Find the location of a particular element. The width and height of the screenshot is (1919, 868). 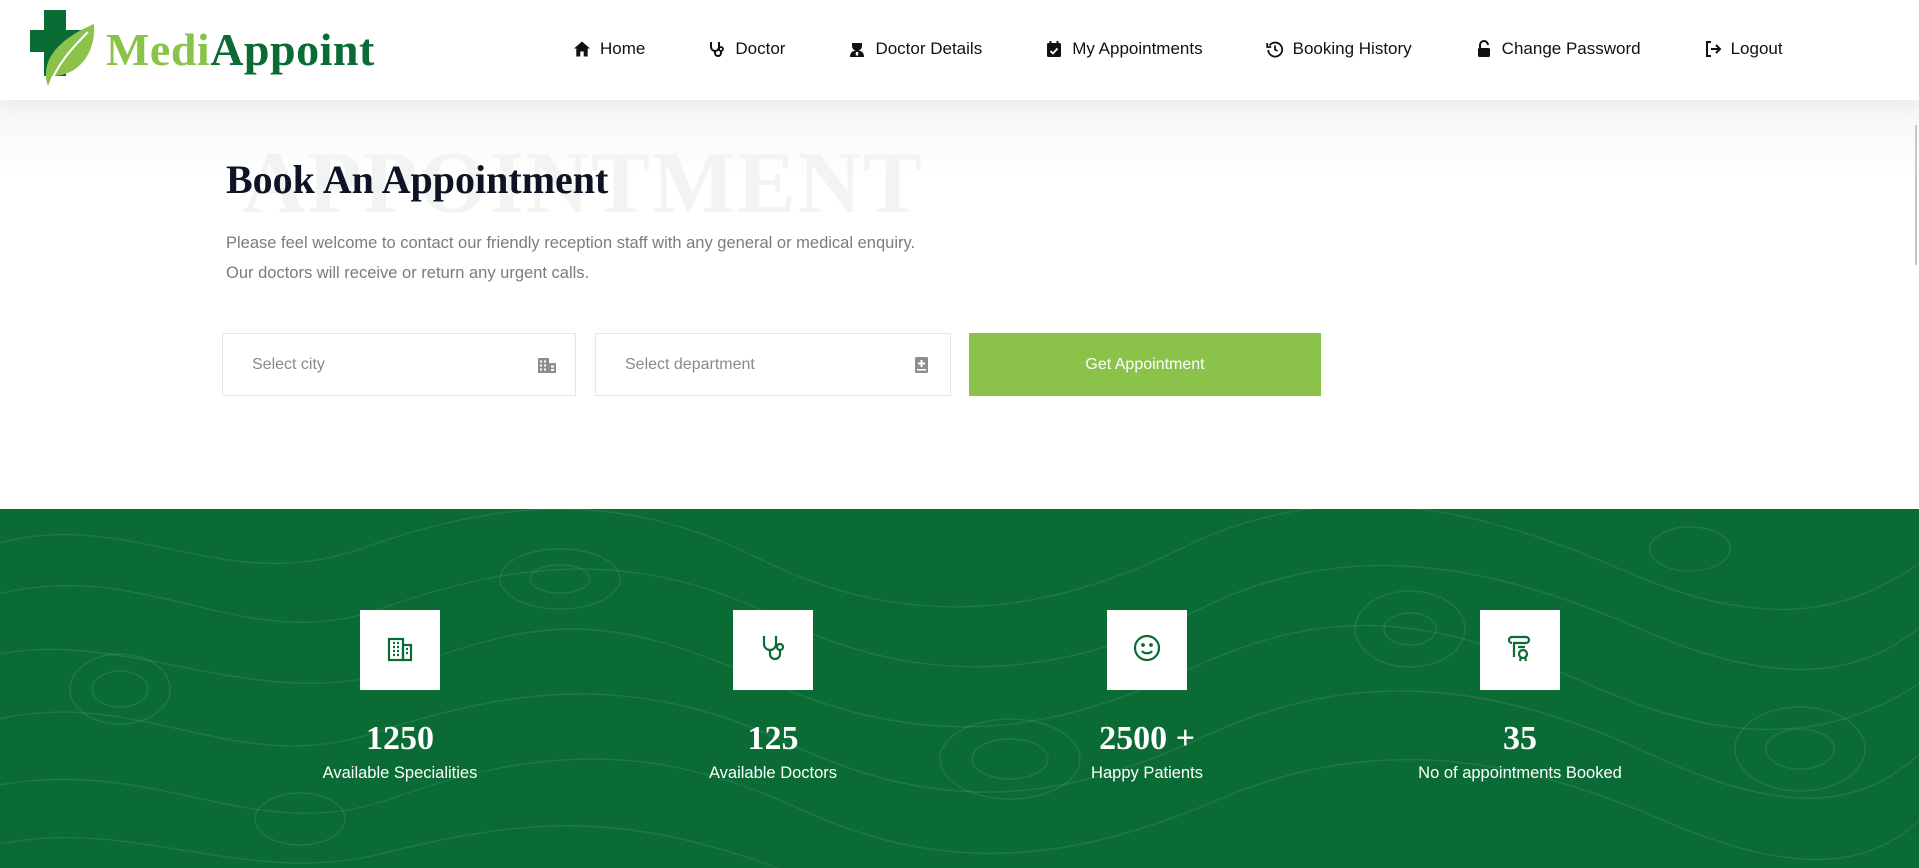

nav-logout: Logout is located at coordinates (1743, 49).